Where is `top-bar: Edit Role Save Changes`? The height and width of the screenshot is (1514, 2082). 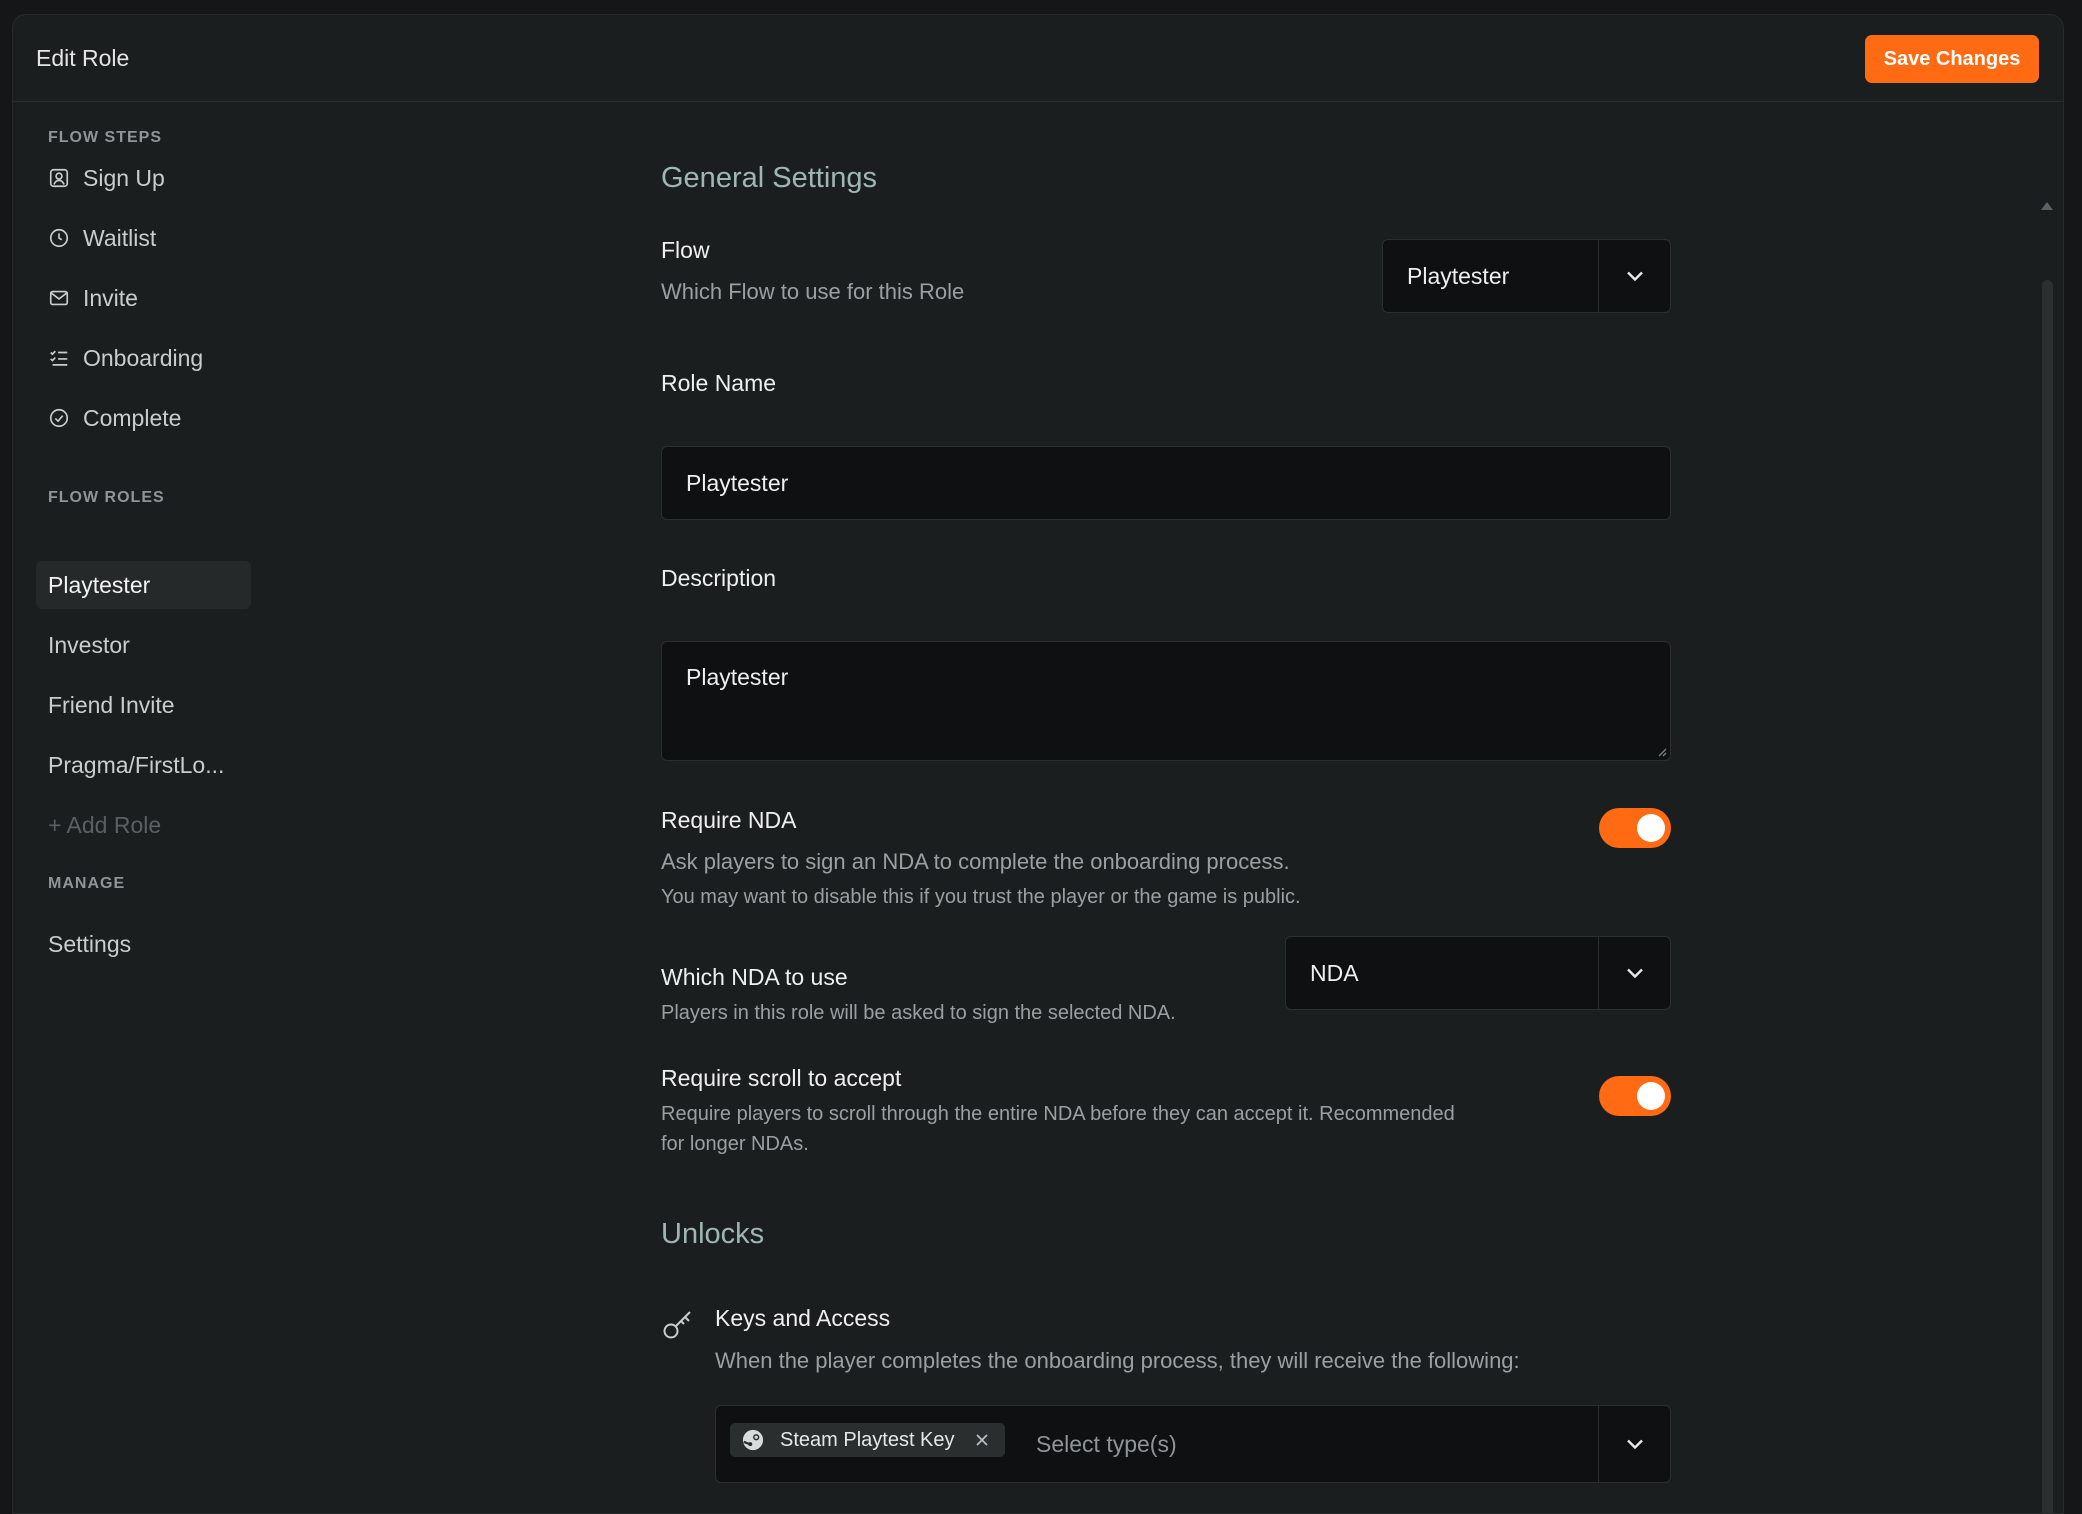
top-bar: Edit Role Save Changes is located at coordinates (1038, 58).